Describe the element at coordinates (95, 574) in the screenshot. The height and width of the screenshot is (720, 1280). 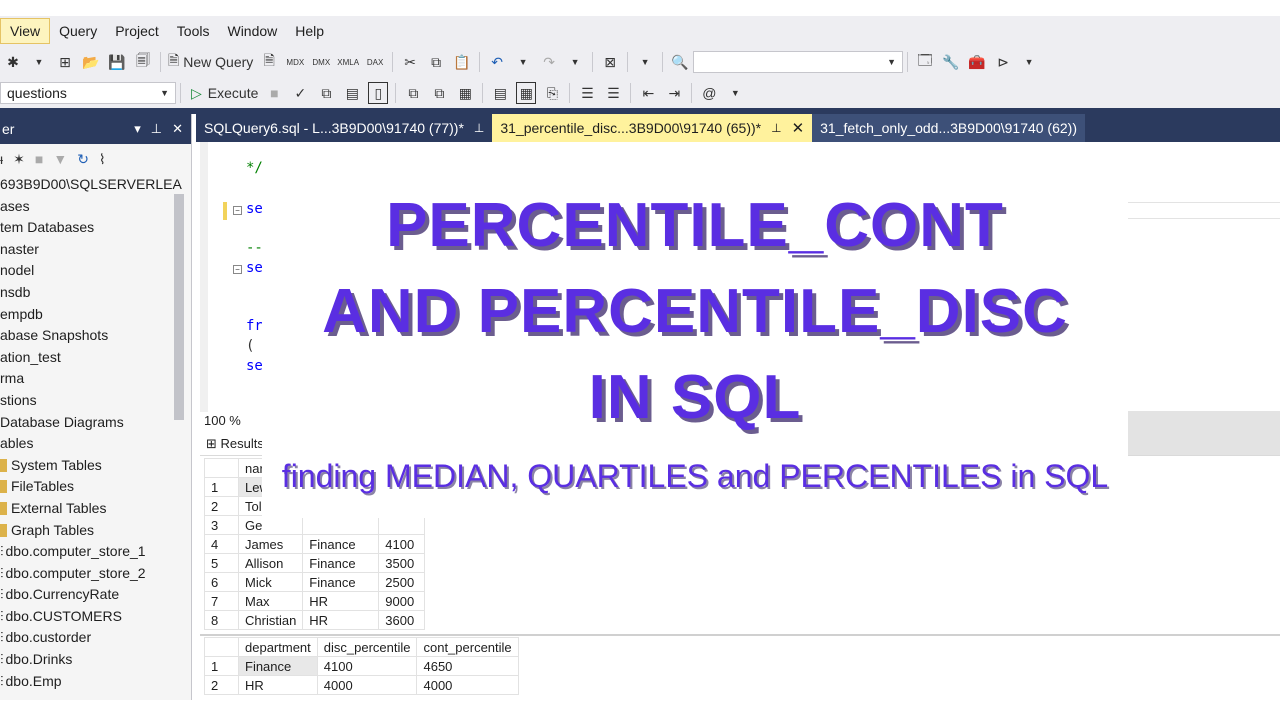
I see `tree-node-table: ⫶ dbo.computer_store_2` at that location.